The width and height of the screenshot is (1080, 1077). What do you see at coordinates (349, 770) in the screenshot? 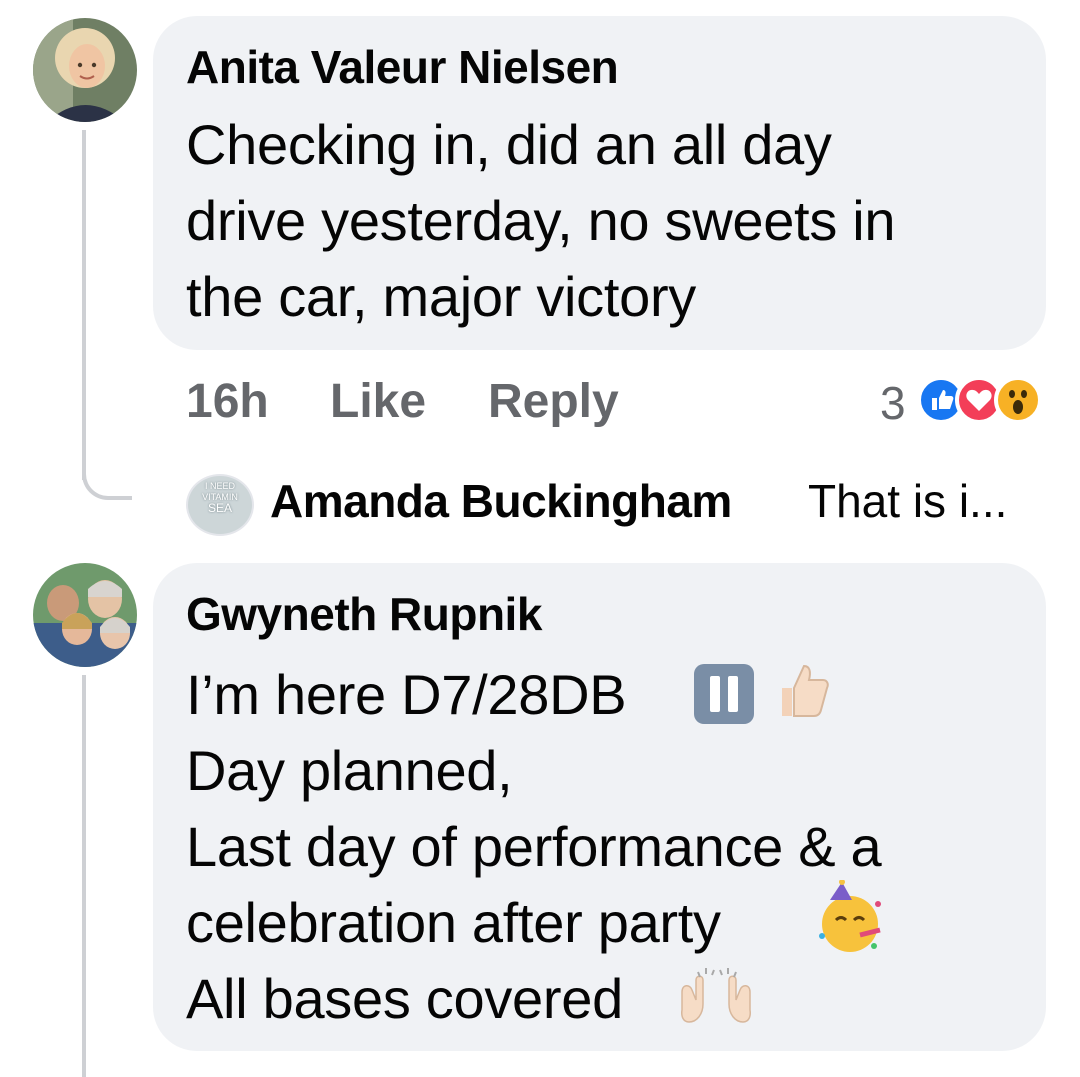
I see `comment-text-line: Day planned,` at bounding box center [349, 770].